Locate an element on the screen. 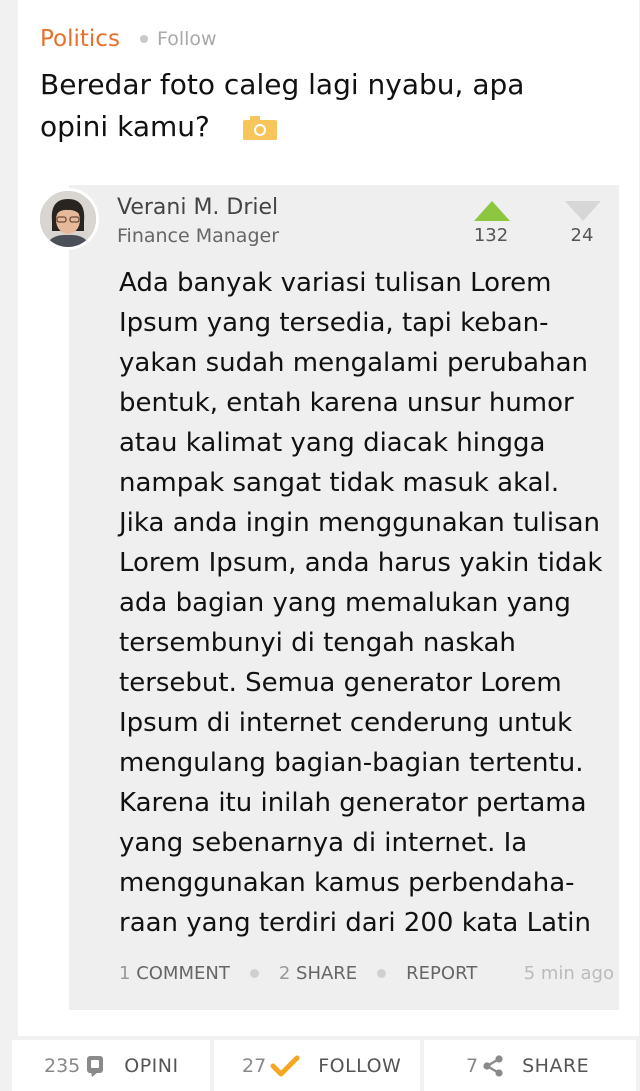 The image size is (640, 1091). follow-topic-link: Follow is located at coordinates (187, 39).